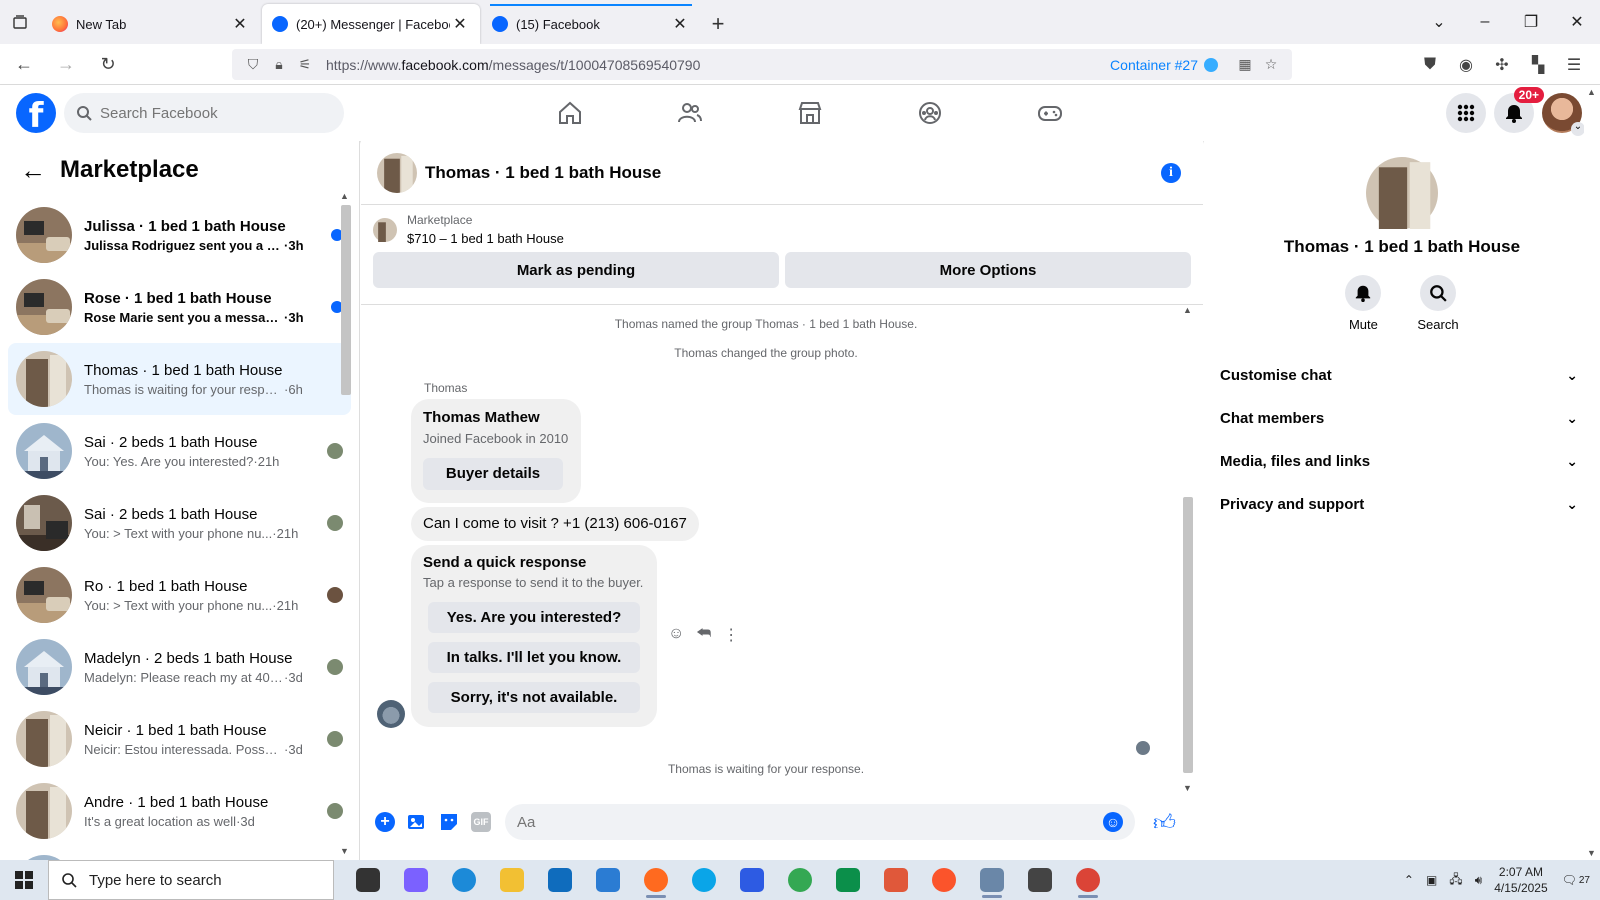 This screenshot has width=1600, height=900. What do you see at coordinates (703, 635) in the screenshot?
I see `reply-icon: ⮪` at bounding box center [703, 635].